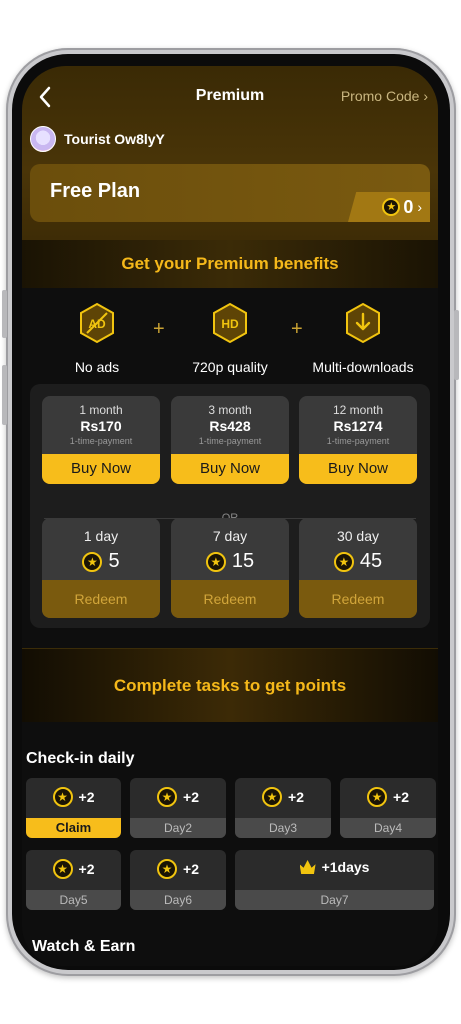 The height and width of the screenshot is (1024, 461). I want to click on checkin-day-6: ★ +2 Day6, so click(178, 880).